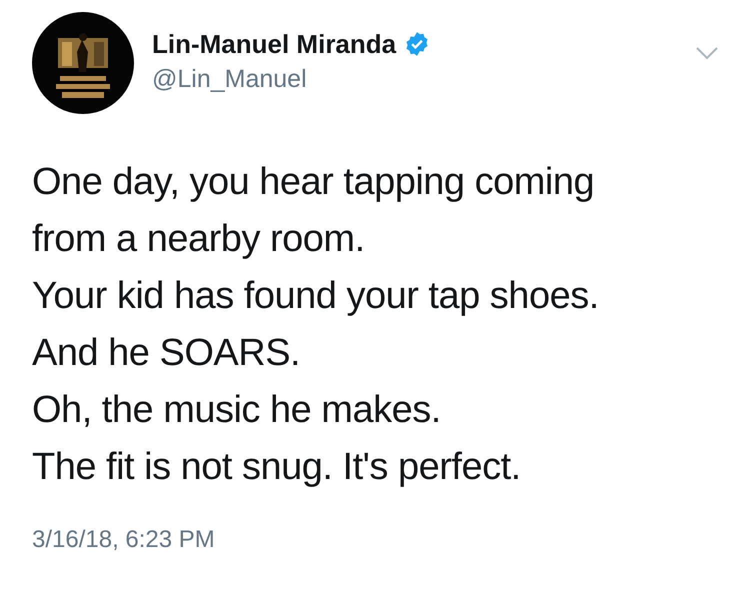 Image resolution: width=749 pixels, height=607 pixels. Describe the element at coordinates (274, 44) in the screenshot. I see `author-name: Lin-Manuel Miranda` at that location.